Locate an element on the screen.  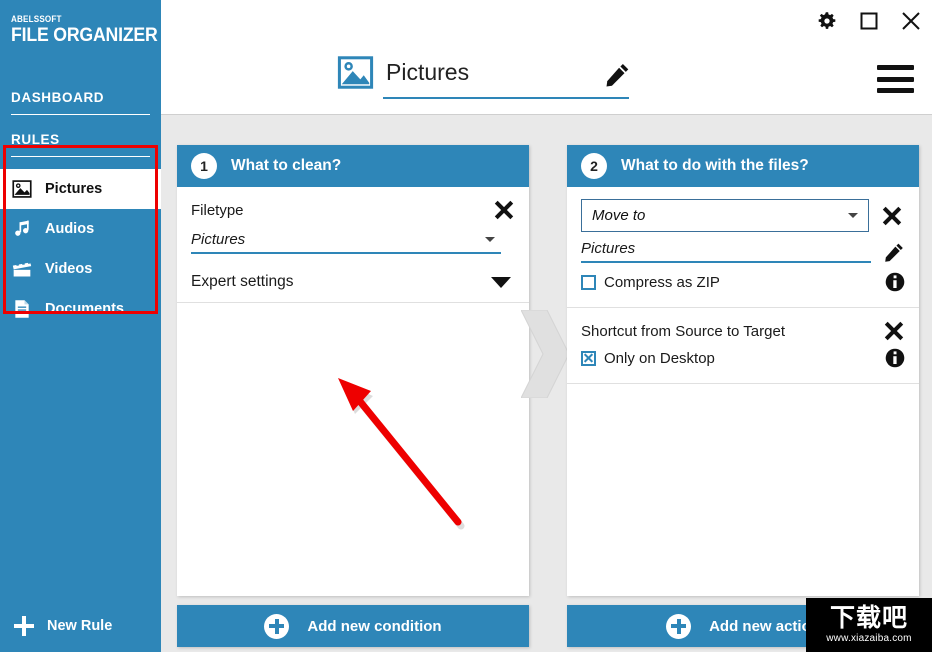
add-new-action-label: Add new action is located at coordinates (764, 626).